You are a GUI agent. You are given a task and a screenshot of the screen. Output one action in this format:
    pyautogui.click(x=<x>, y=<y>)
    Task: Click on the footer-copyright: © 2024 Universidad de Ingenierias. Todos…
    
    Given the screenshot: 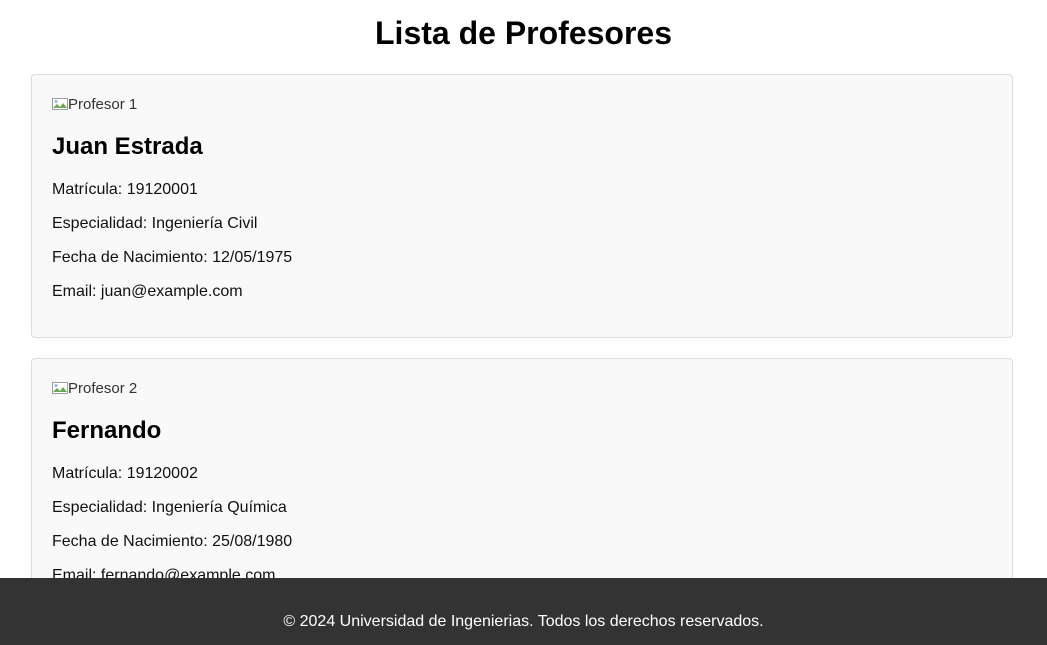 What is the action you would take?
    pyautogui.click(x=523, y=621)
    